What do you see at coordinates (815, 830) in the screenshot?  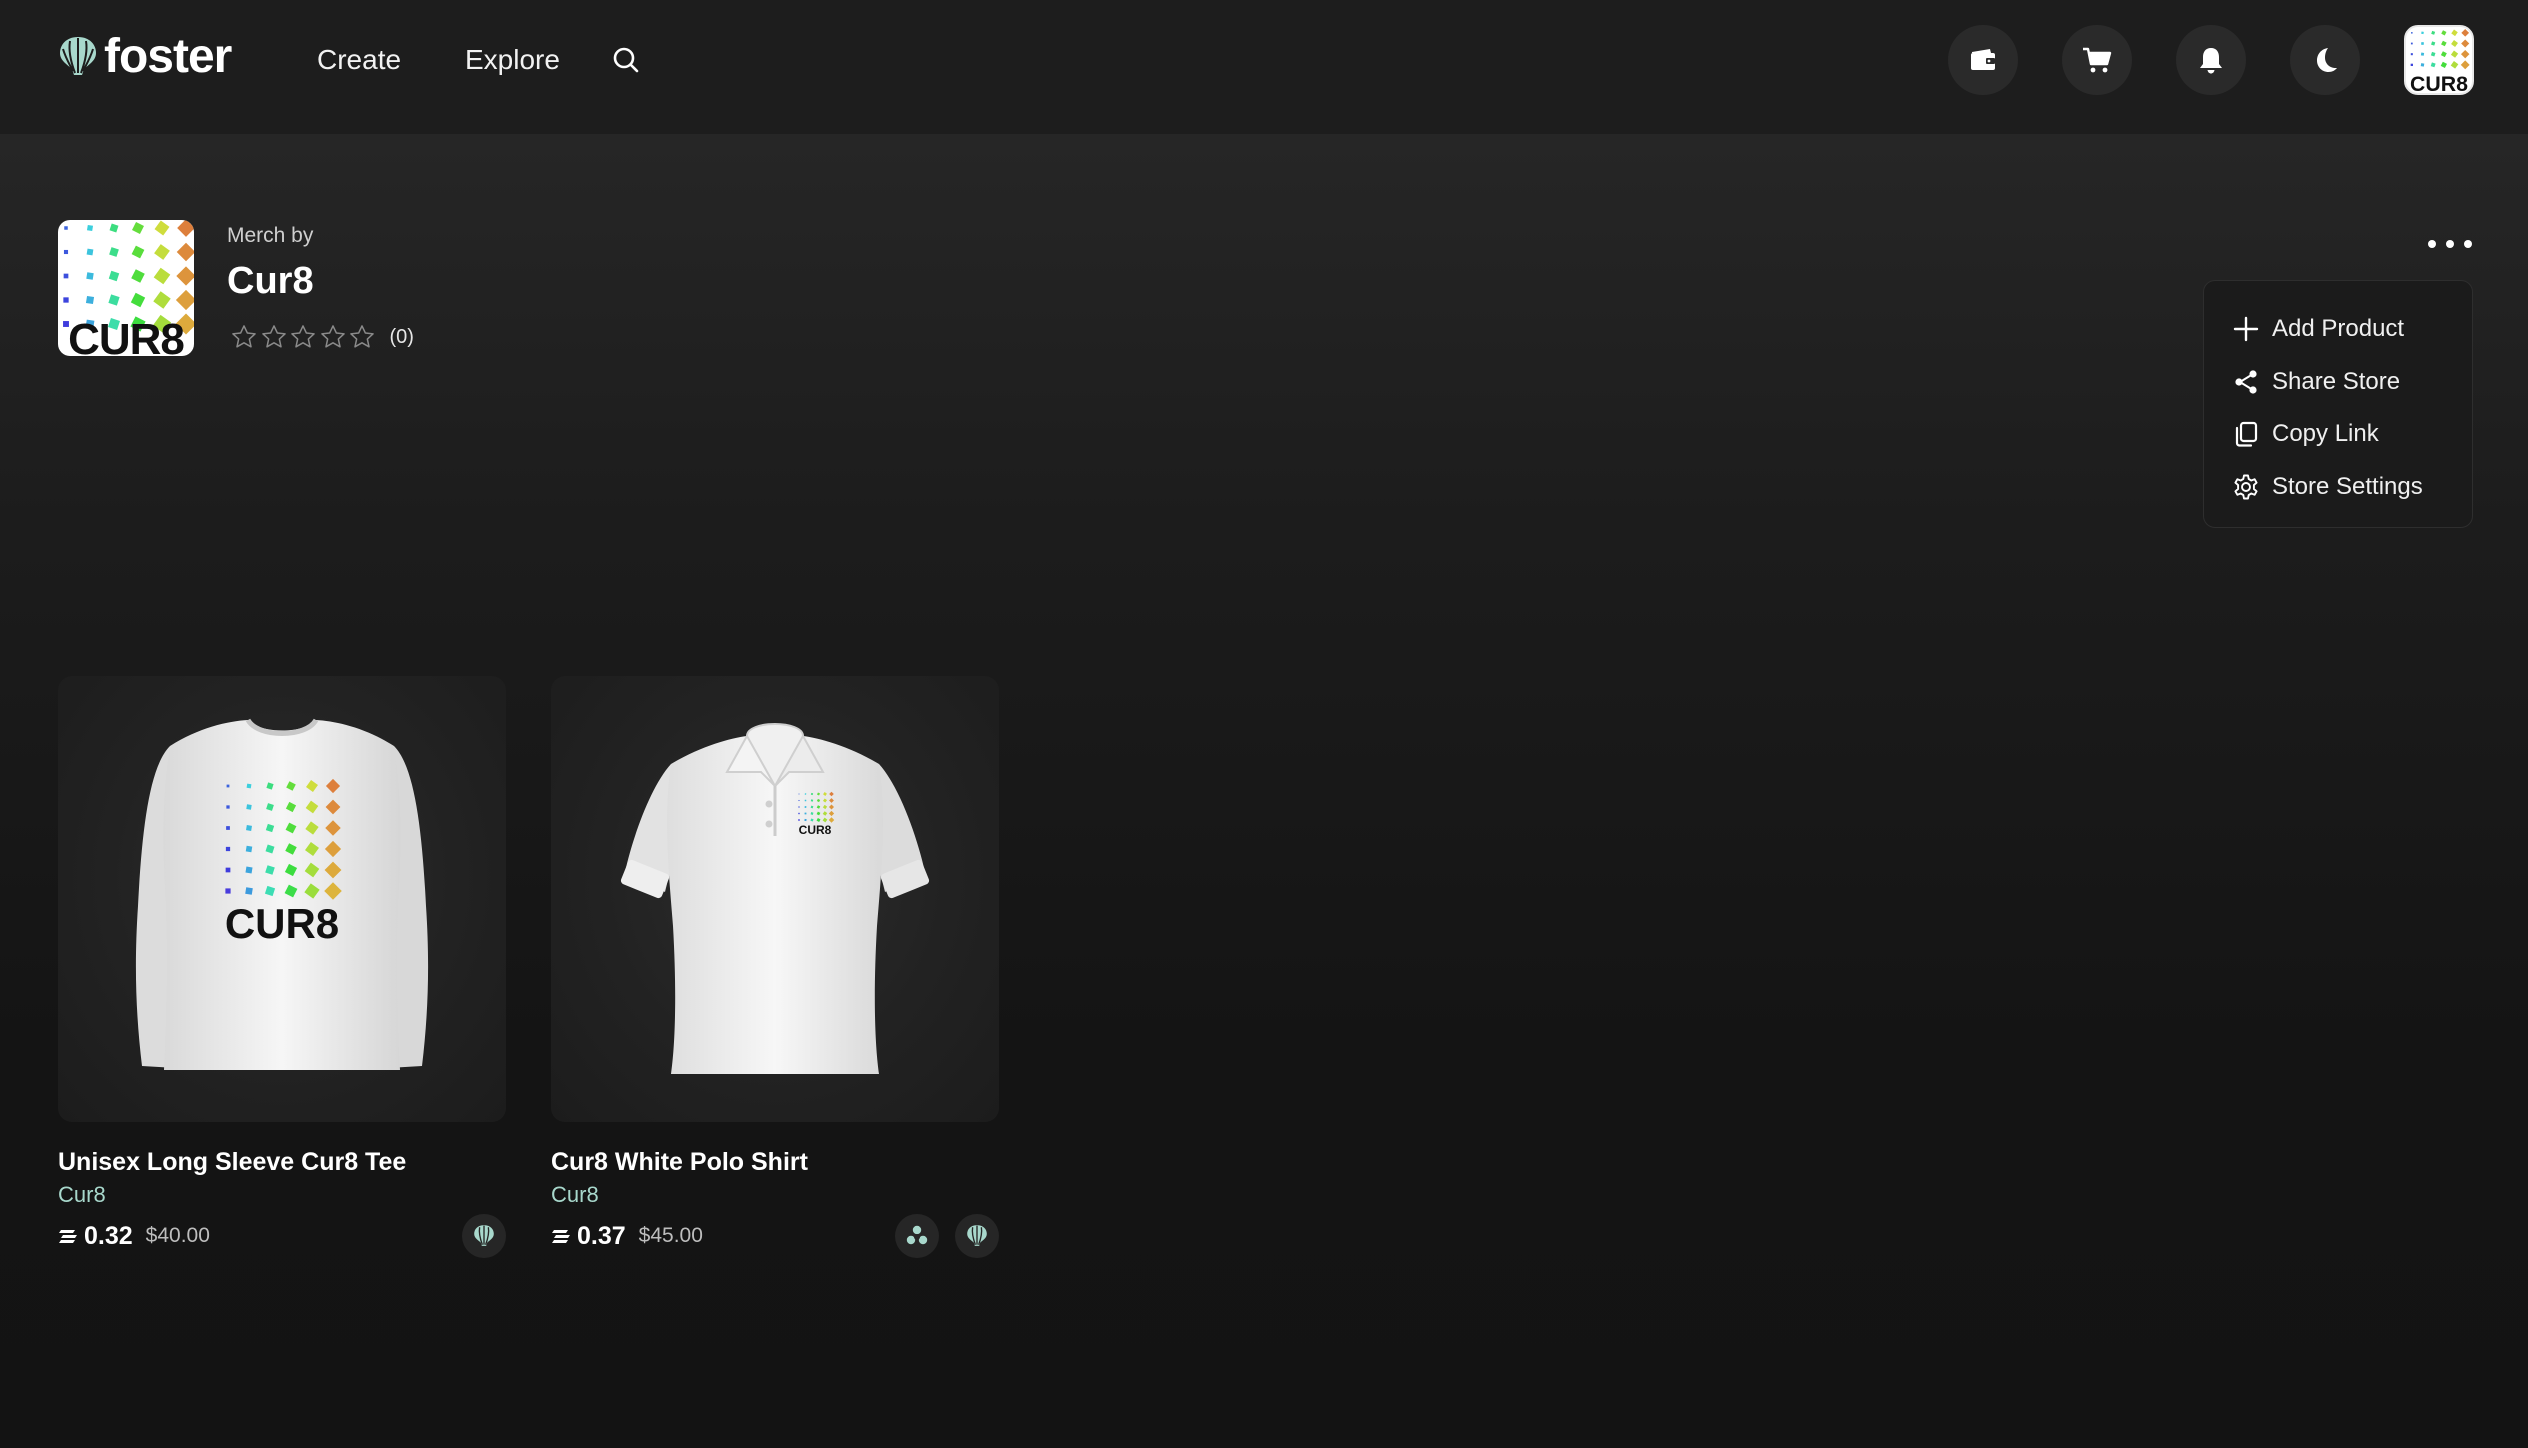 I see `svg-text: CUR8` at bounding box center [815, 830].